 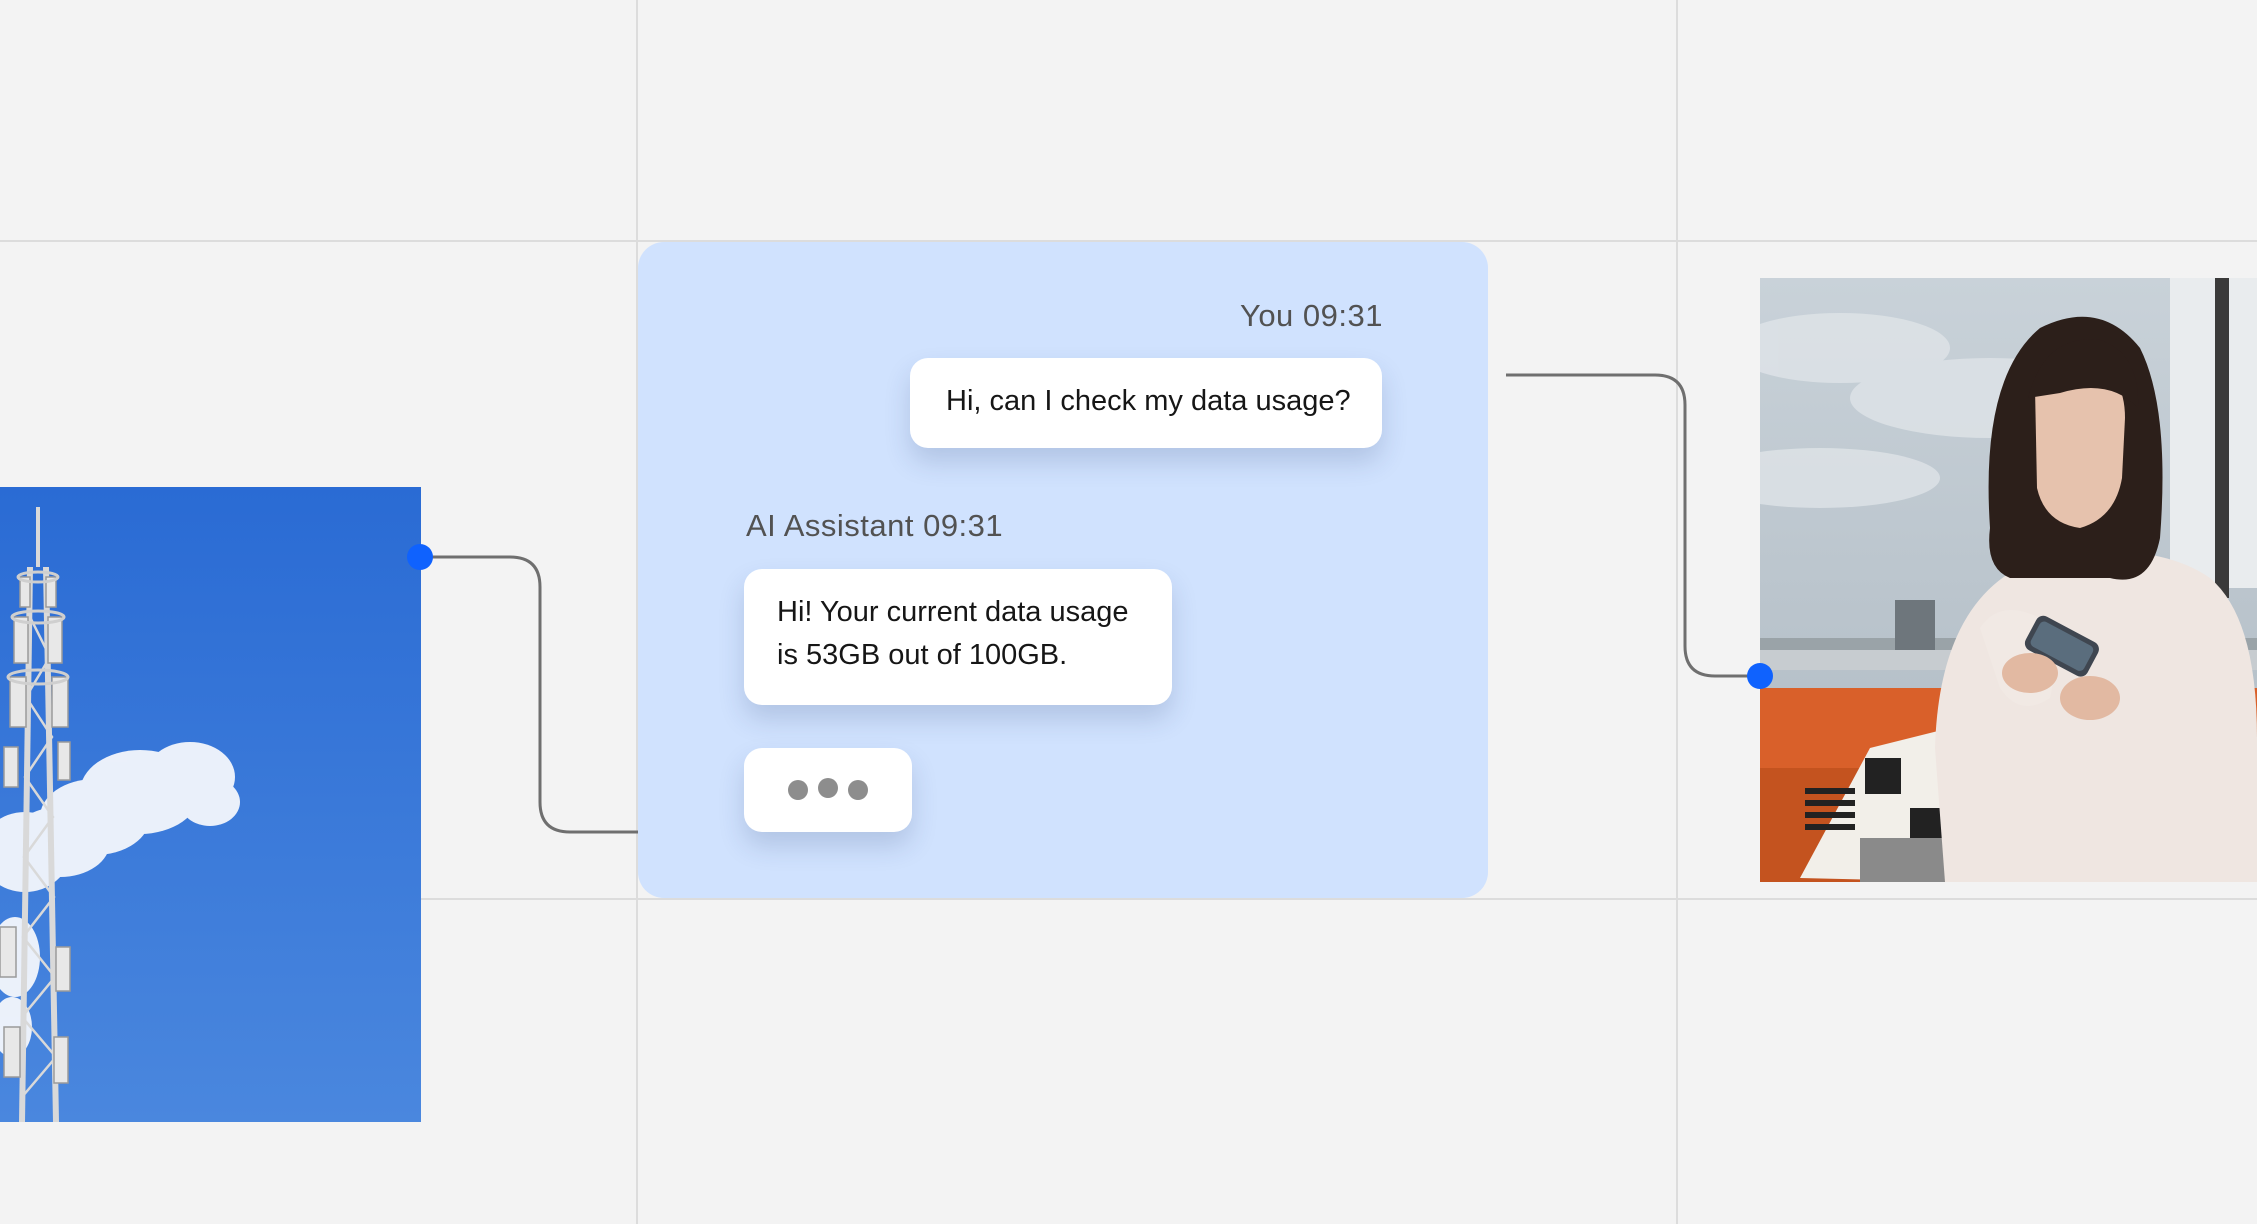 What do you see at coordinates (2008, 580) in the screenshot?
I see `woman-using-phone-photo` at bounding box center [2008, 580].